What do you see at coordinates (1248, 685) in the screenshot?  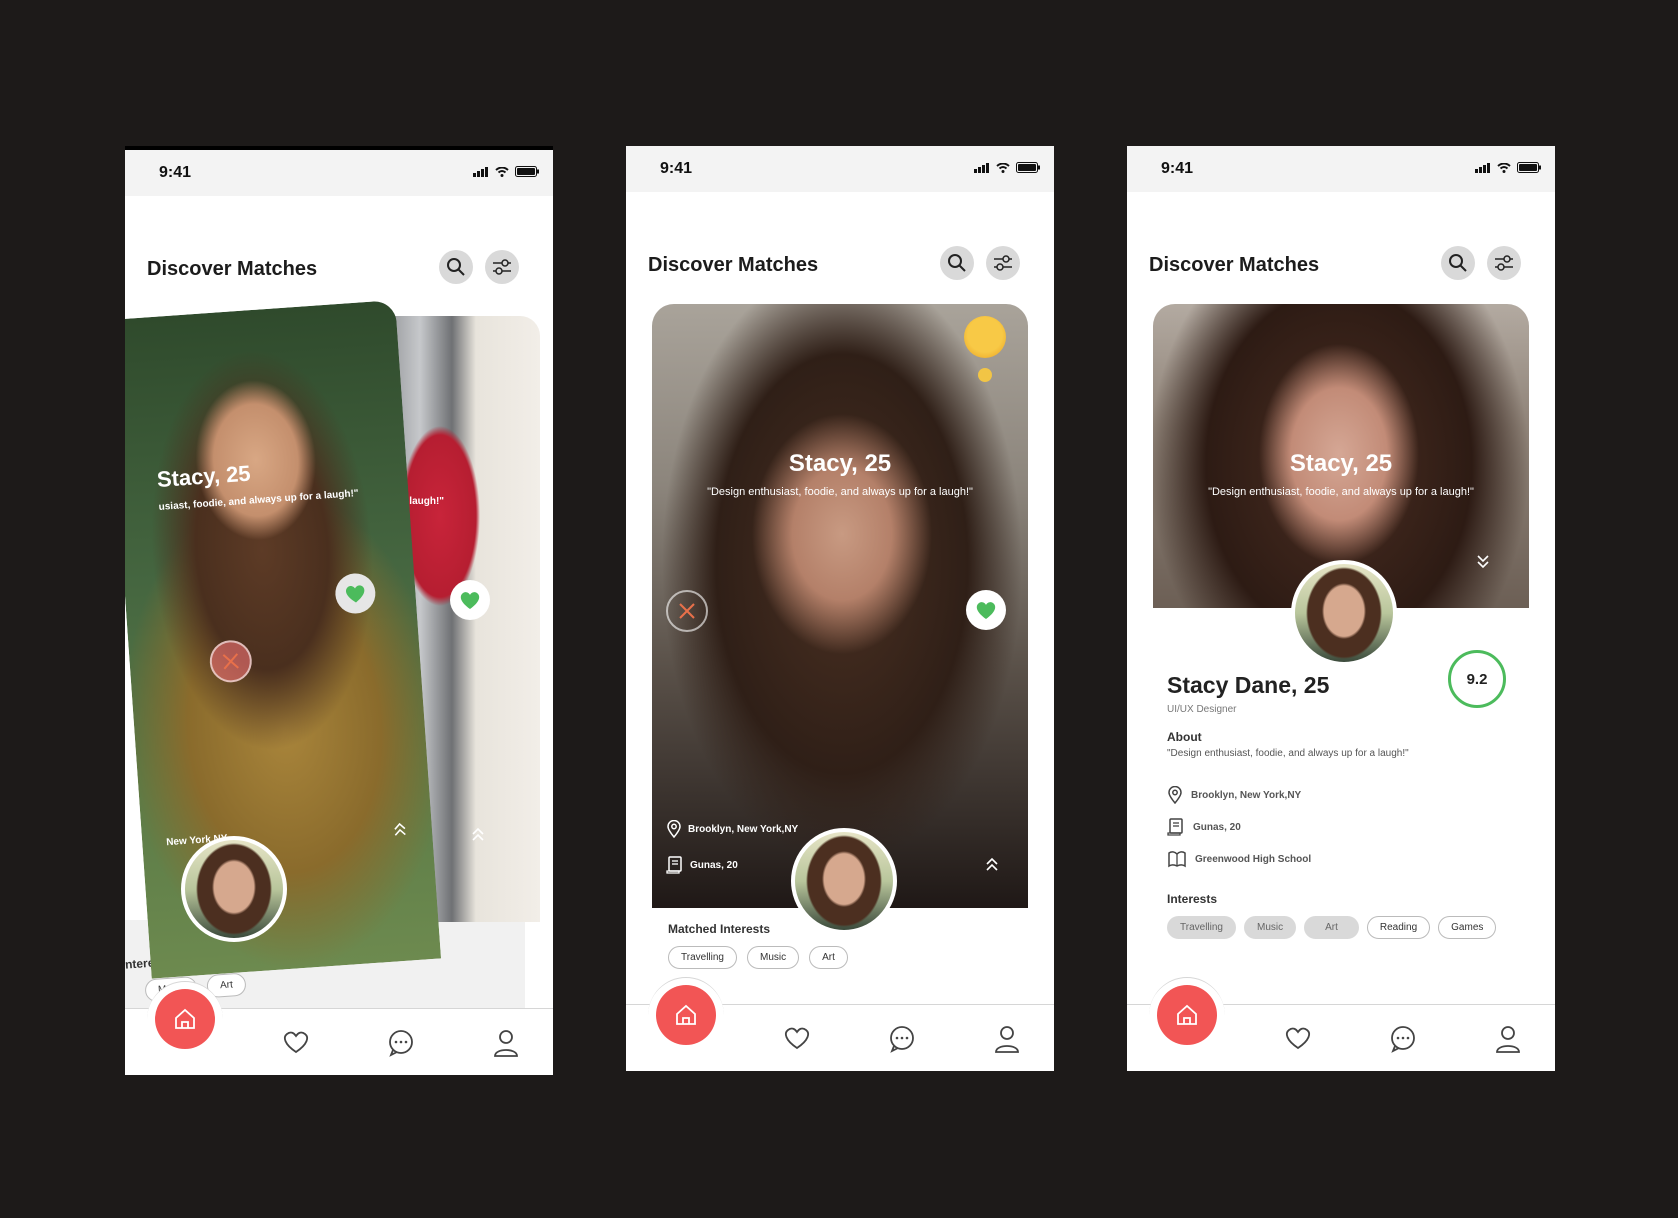 I see `profile-full-name: Stacy Dane, 25` at bounding box center [1248, 685].